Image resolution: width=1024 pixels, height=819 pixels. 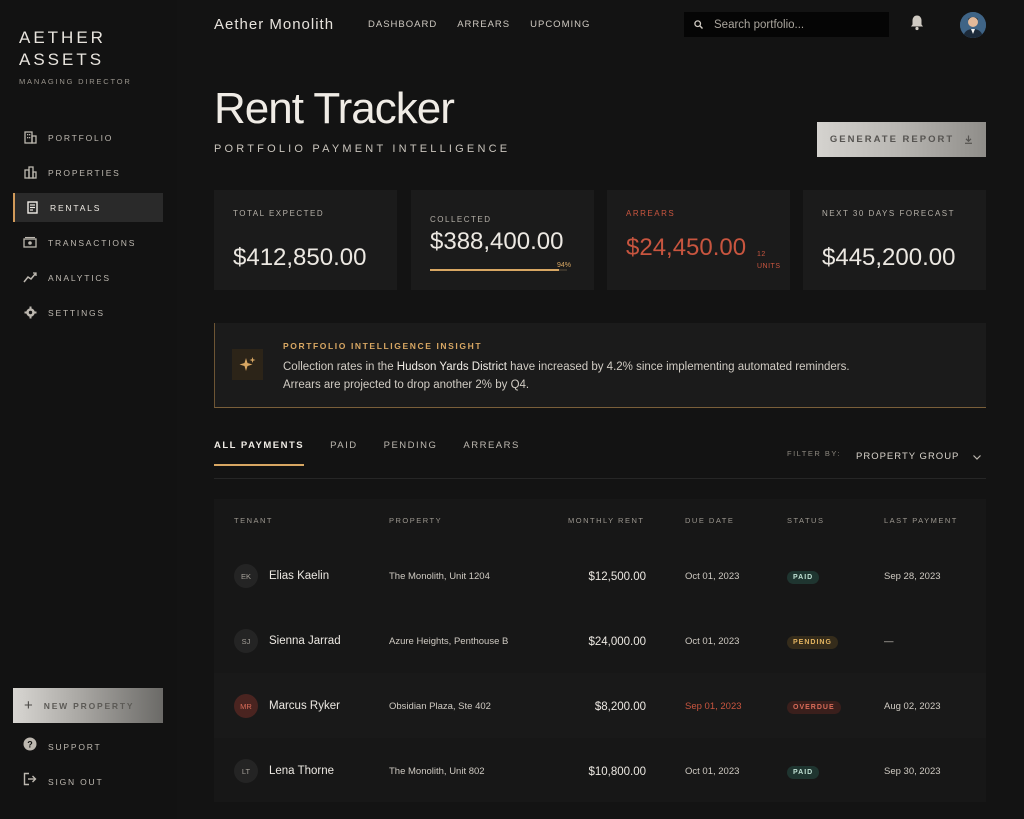 I want to click on new-property-label: NEW PROPERTY, so click(x=89, y=705).